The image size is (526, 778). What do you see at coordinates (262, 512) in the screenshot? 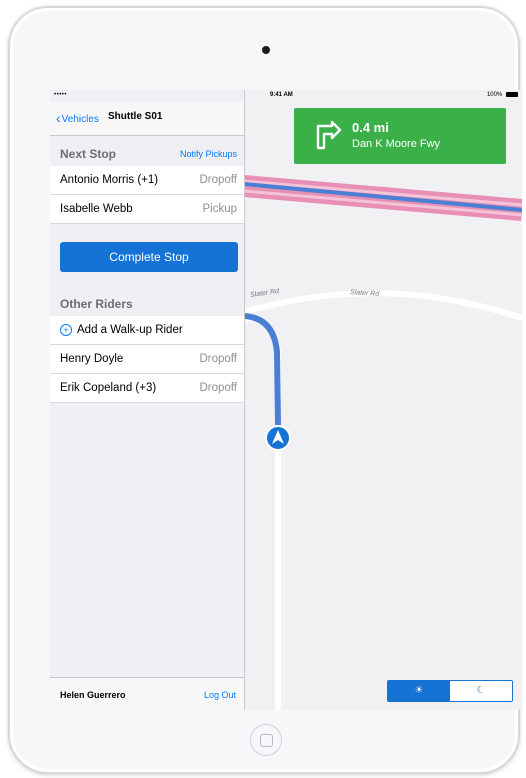
I see `side-road` at bounding box center [262, 512].